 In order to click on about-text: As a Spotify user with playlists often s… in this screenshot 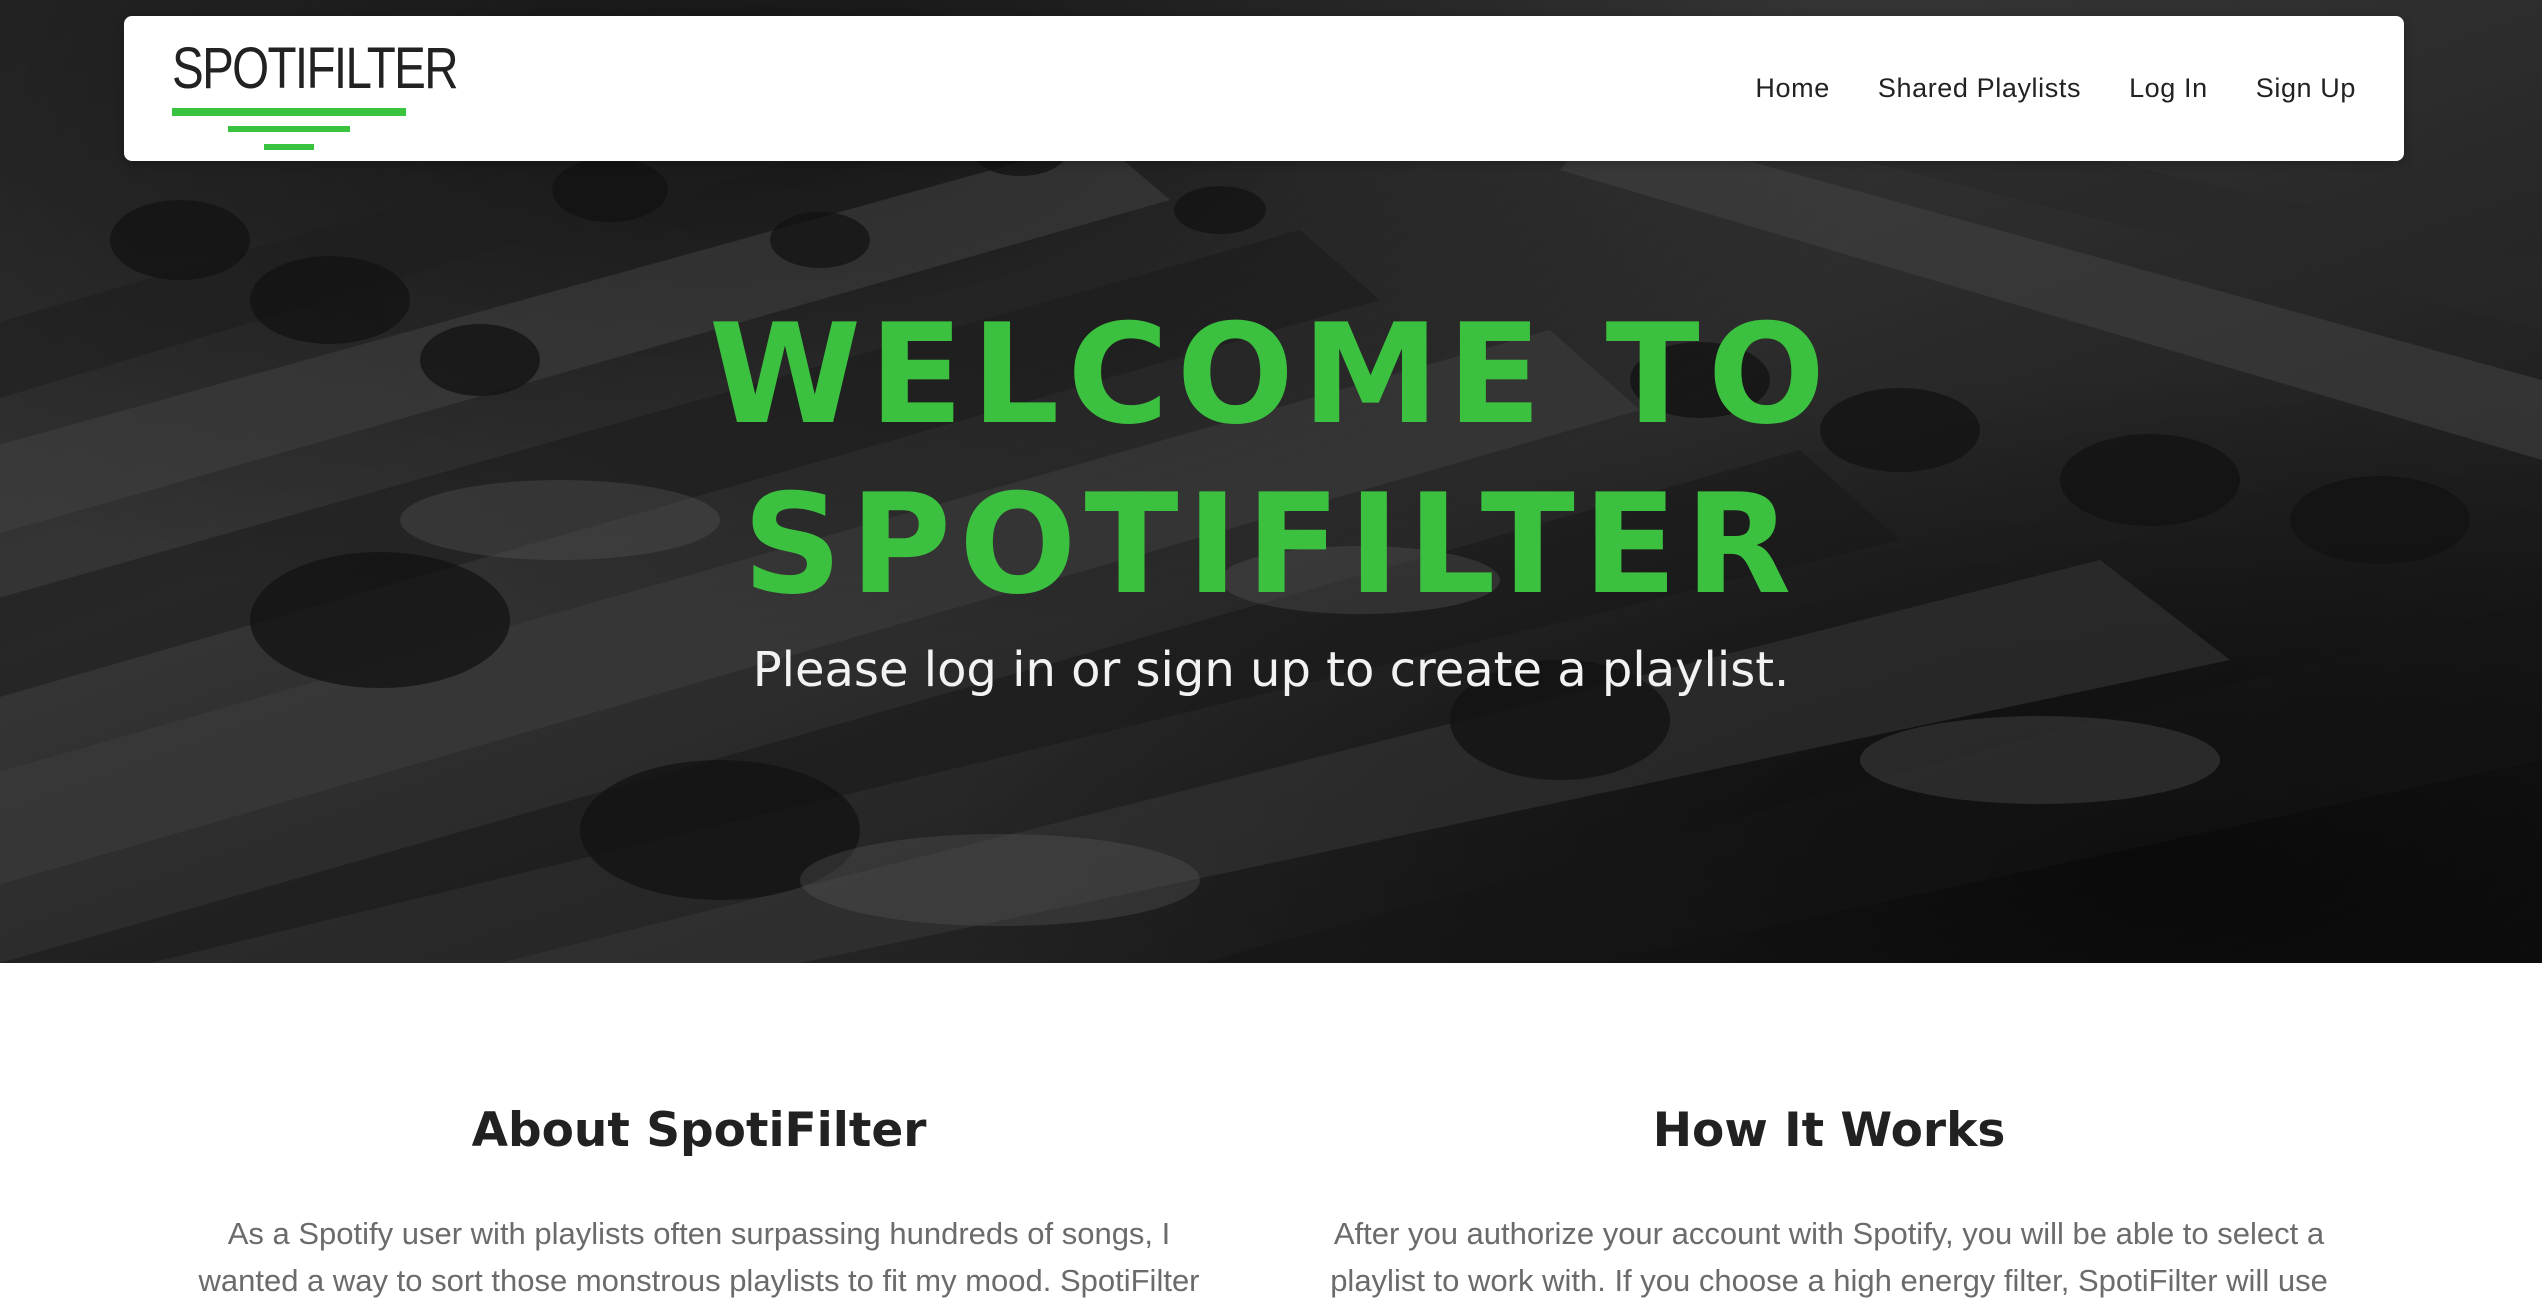, I will do `click(699, 1257)`.